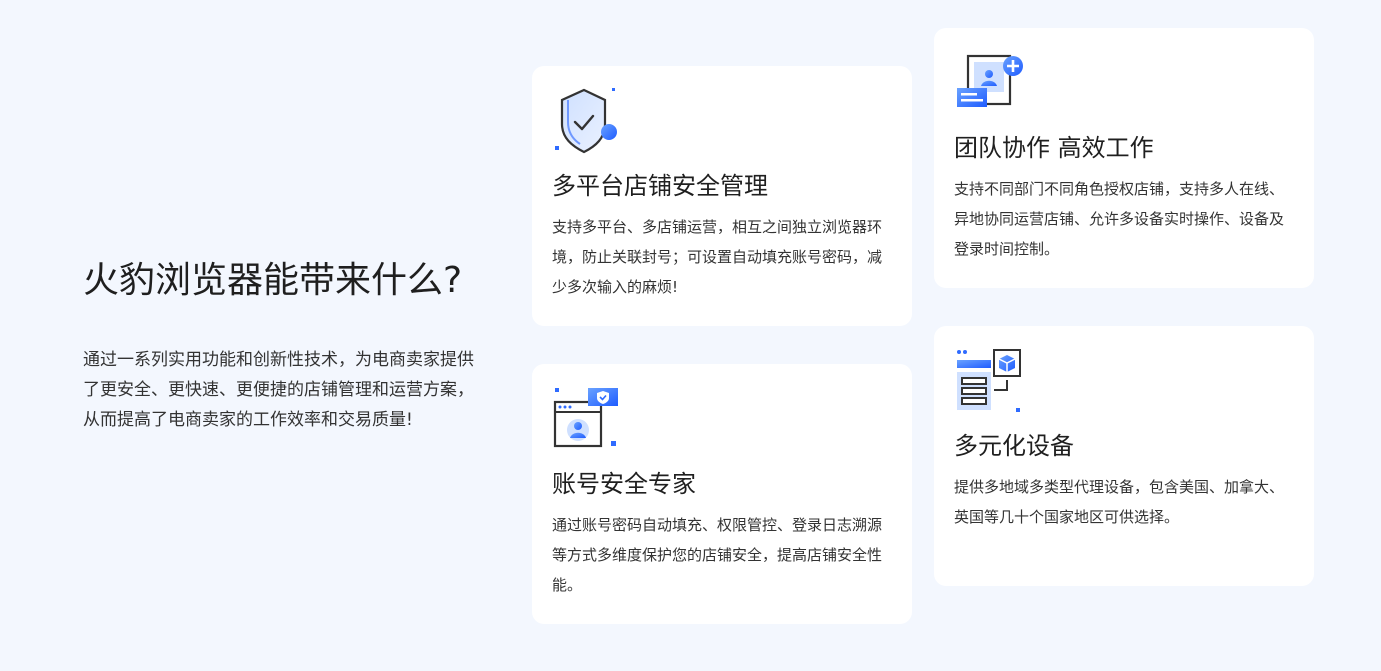  Describe the element at coordinates (1054, 148) in the screenshot. I see `card-title: 团队协作 高效工作` at that location.